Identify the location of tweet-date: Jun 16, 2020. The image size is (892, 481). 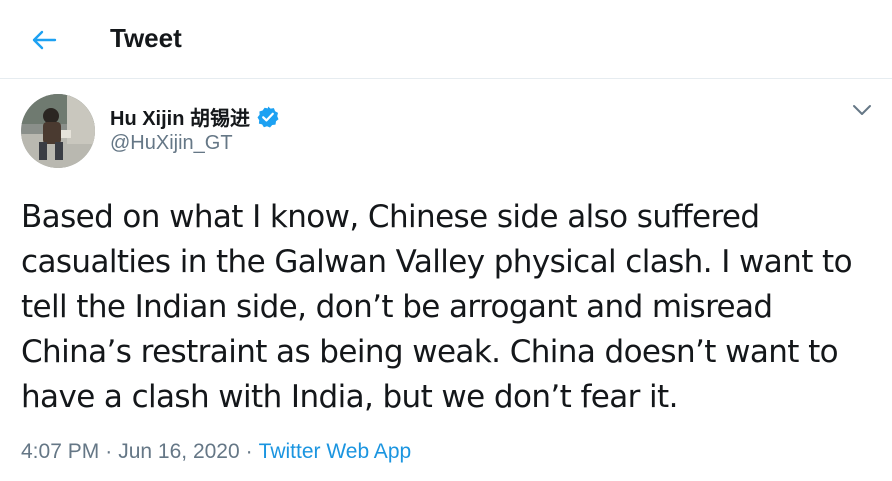
(178, 452).